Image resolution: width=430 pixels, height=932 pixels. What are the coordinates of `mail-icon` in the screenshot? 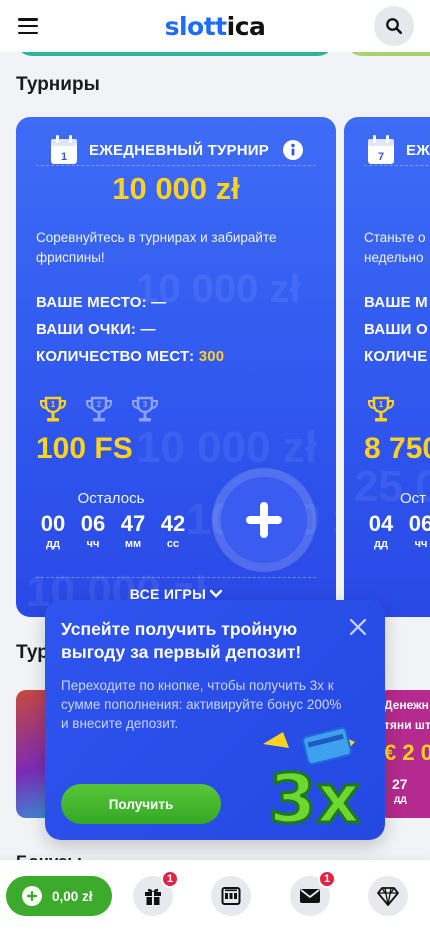 It's located at (310, 896).